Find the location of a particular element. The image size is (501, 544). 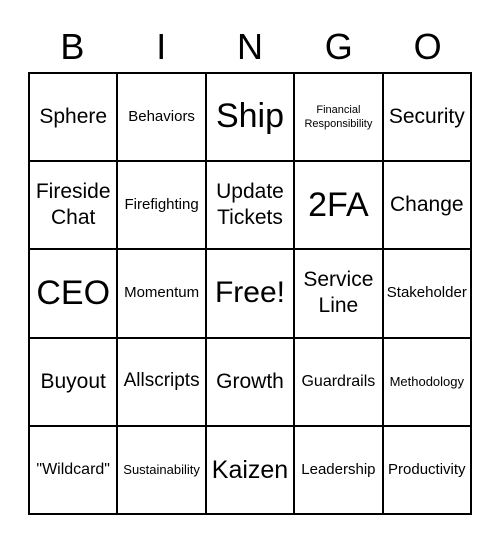

bingo-cell: "Wildcard" is located at coordinates (73, 469).